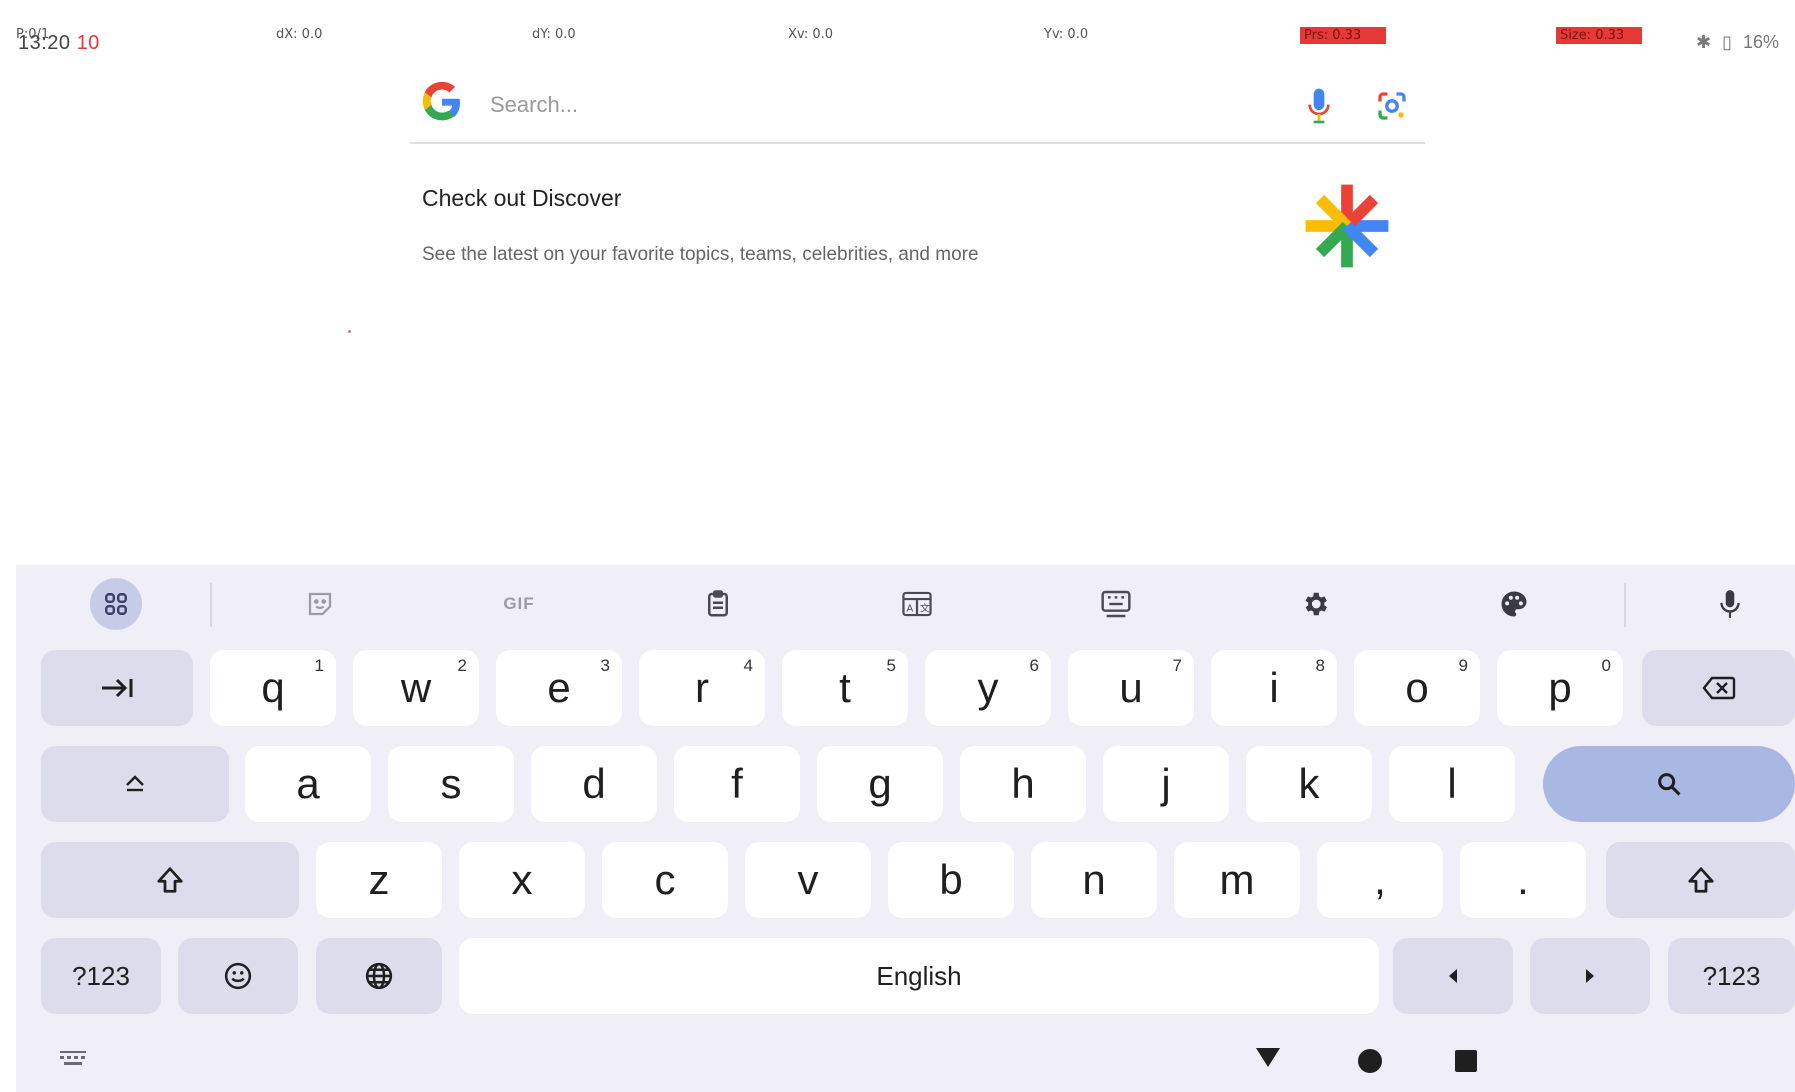 The height and width of the screenshot is (1092, 1795). I want to click on key-p: p0, so click(1560, 688).